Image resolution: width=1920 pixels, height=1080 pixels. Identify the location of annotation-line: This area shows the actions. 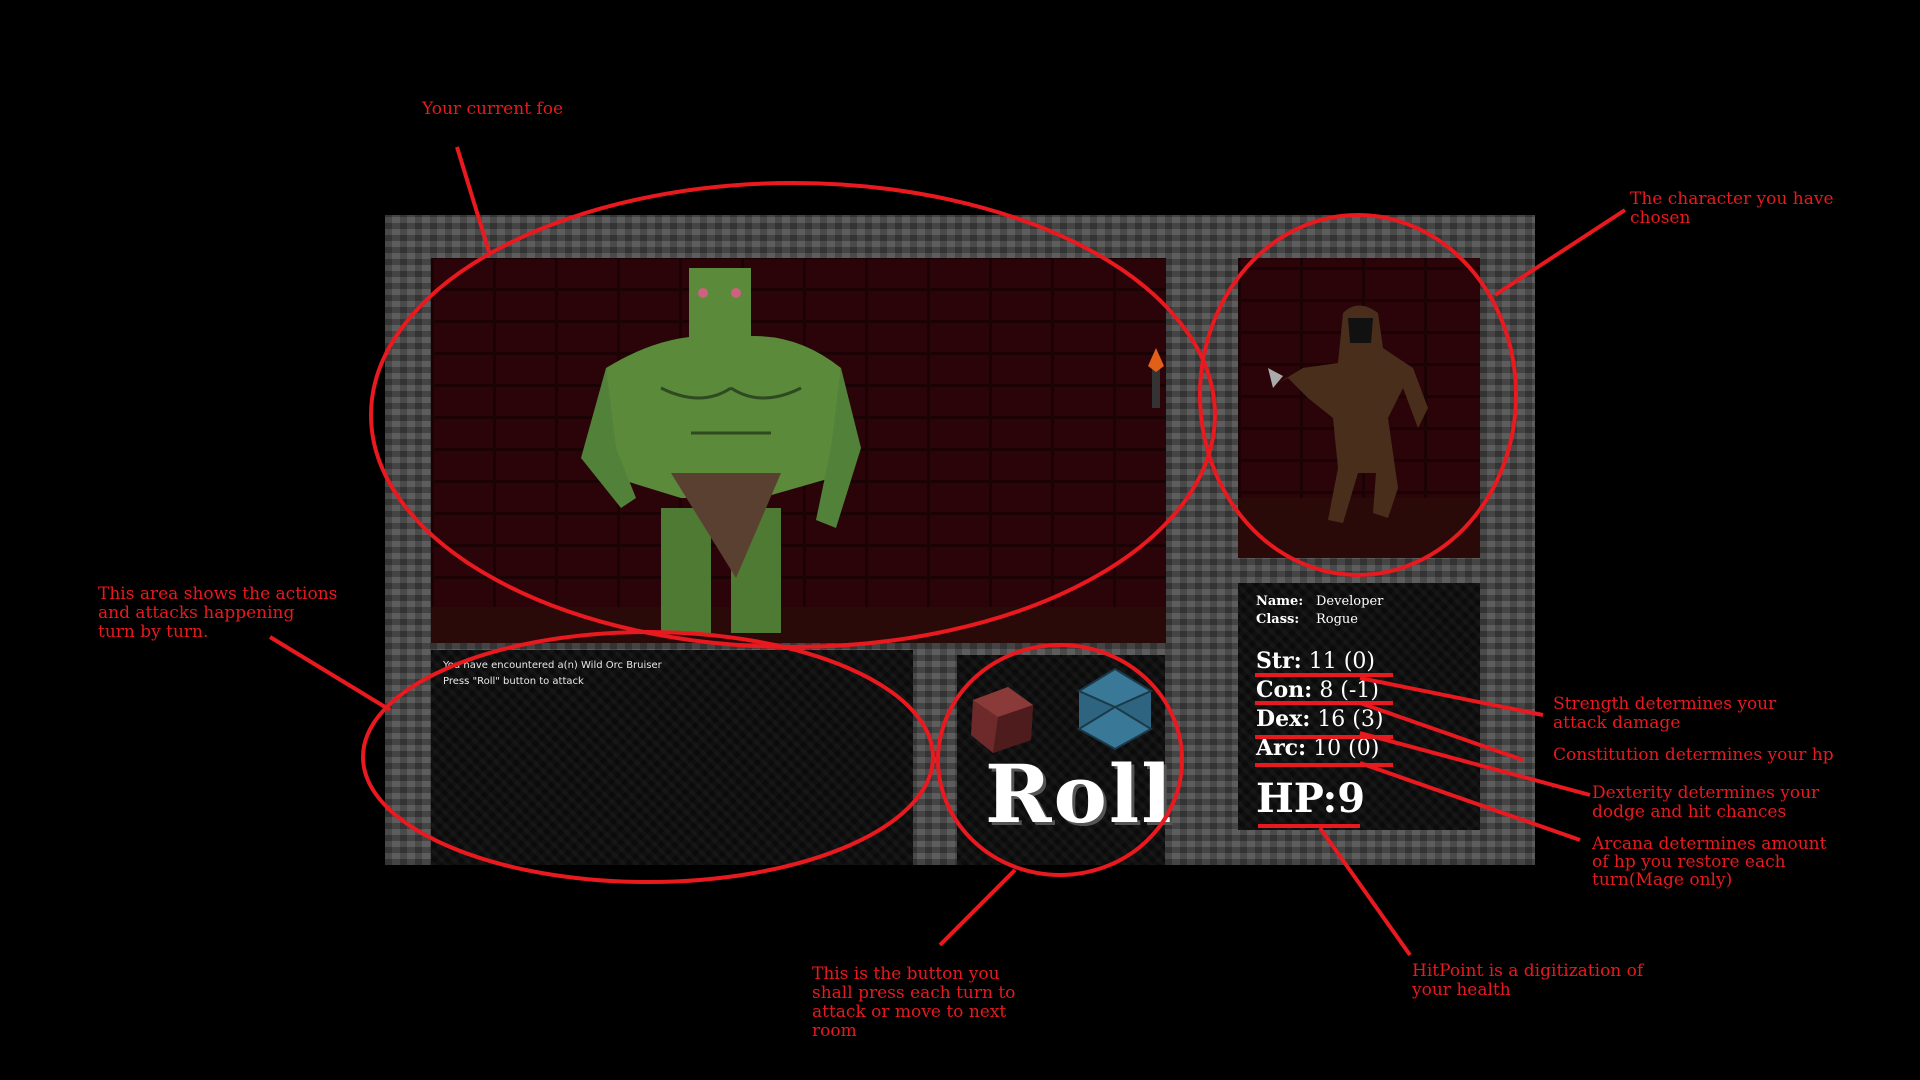
(218, 594).